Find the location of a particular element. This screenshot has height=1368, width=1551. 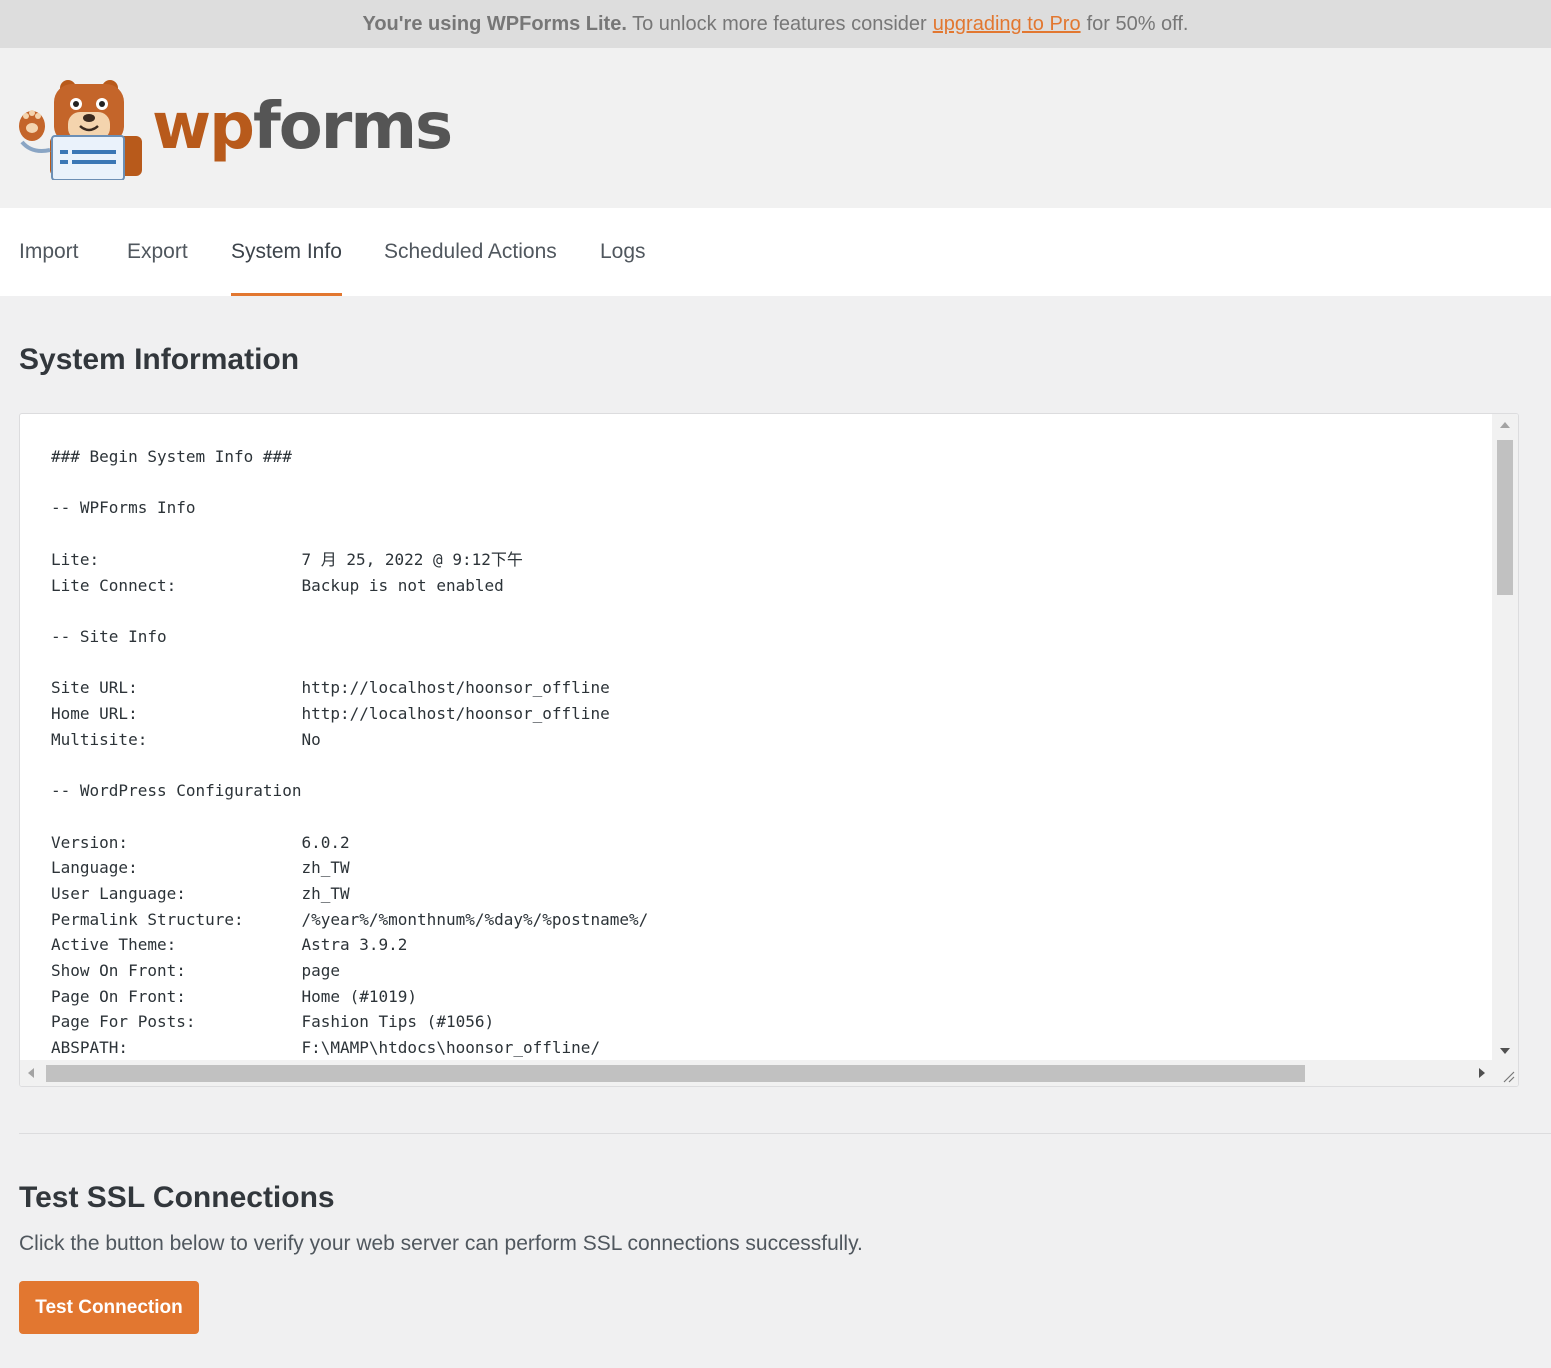

test-ssl-title: Test SSL Connections is located at coordinates (177, 1197).